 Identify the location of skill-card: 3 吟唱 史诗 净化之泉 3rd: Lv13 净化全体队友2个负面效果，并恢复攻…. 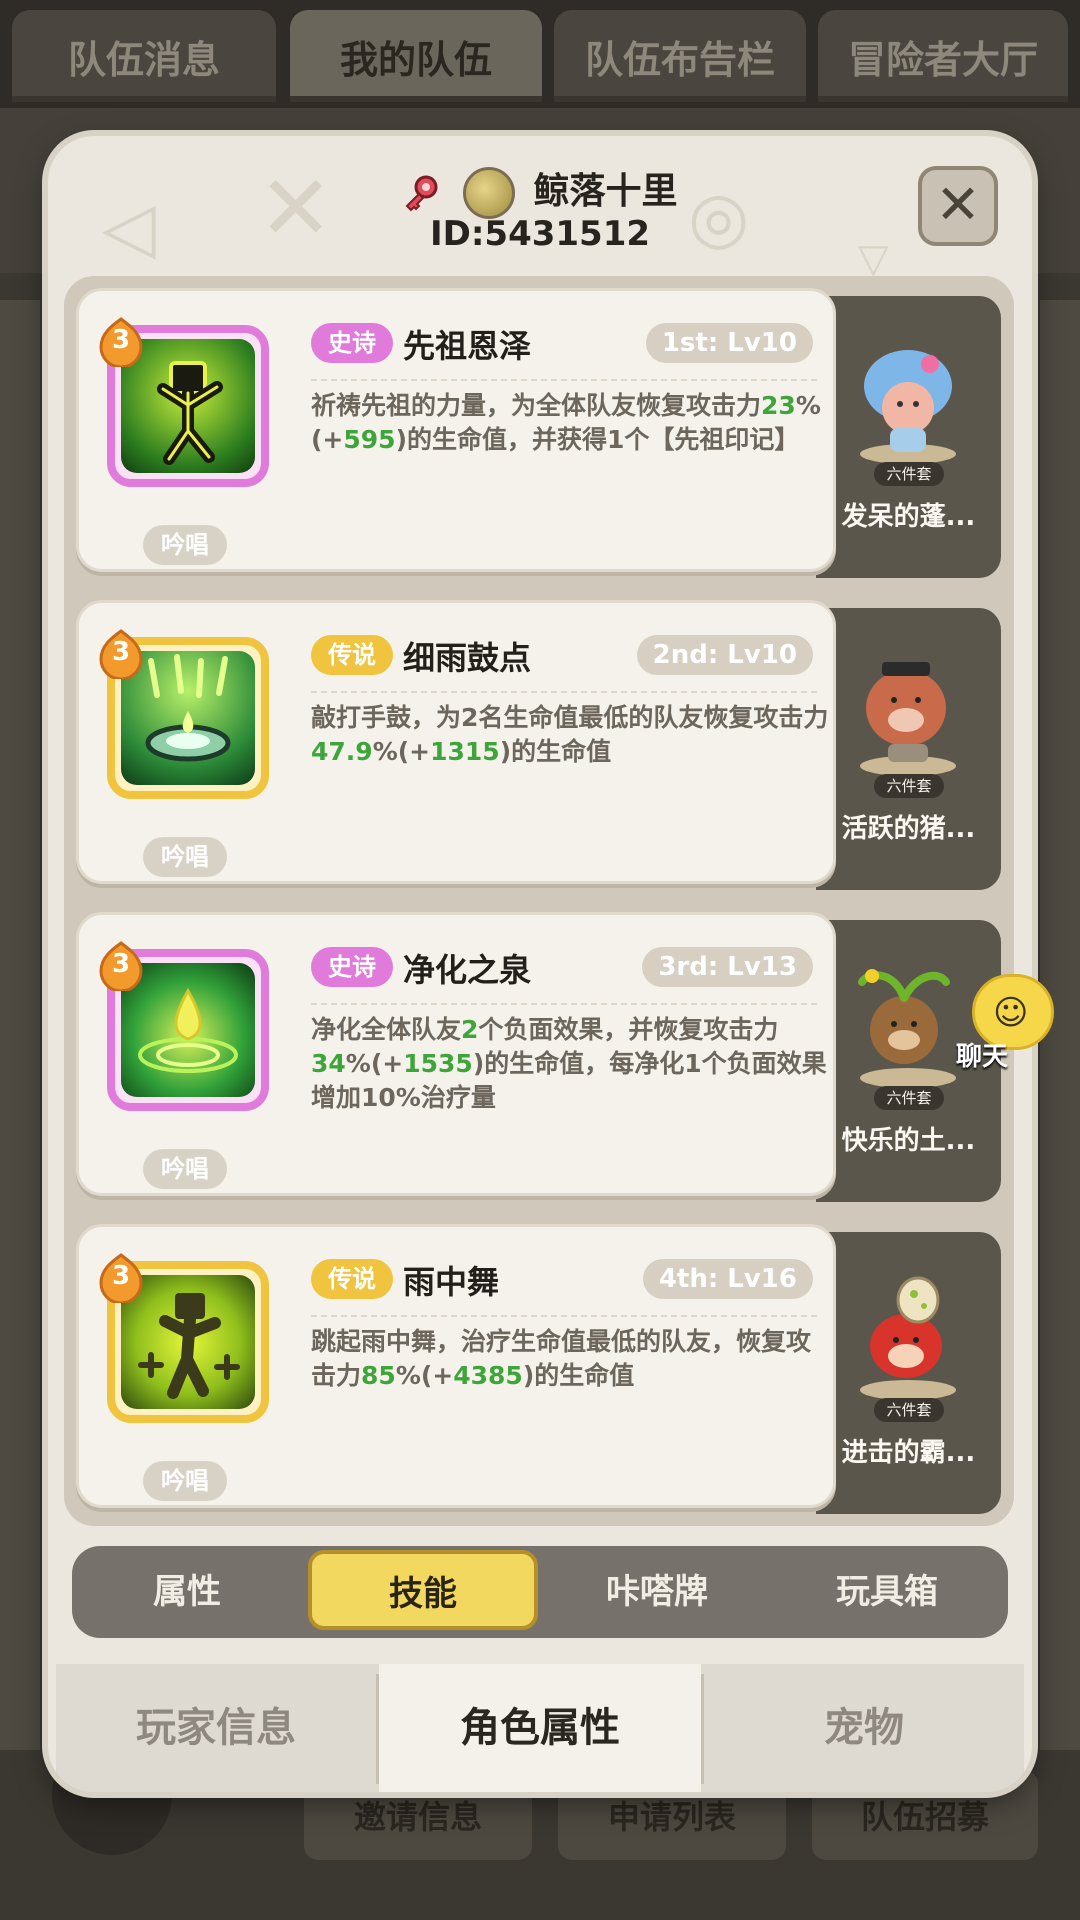
(456, 1054).